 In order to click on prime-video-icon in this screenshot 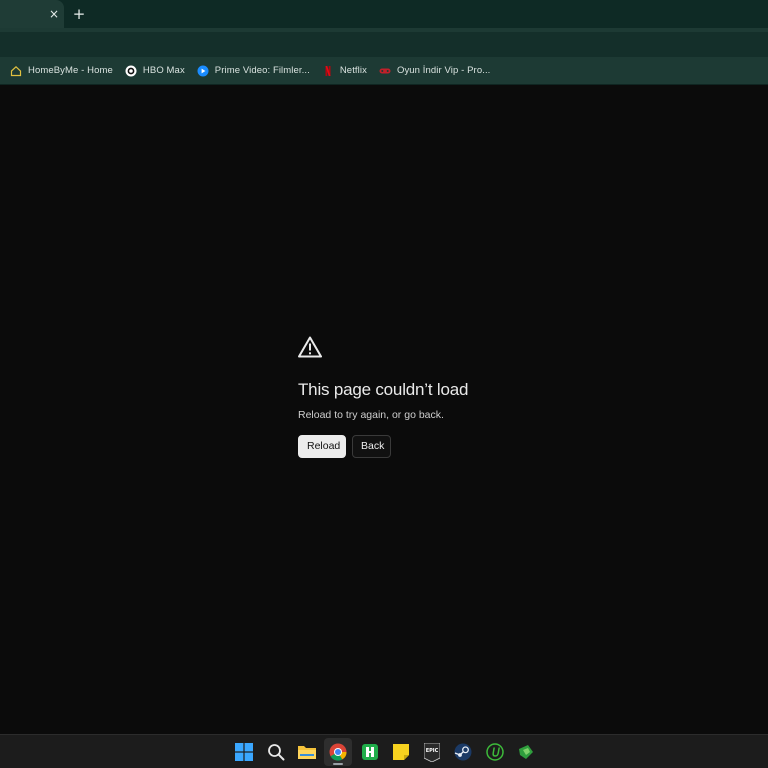, I will do `click(203, 71)`.